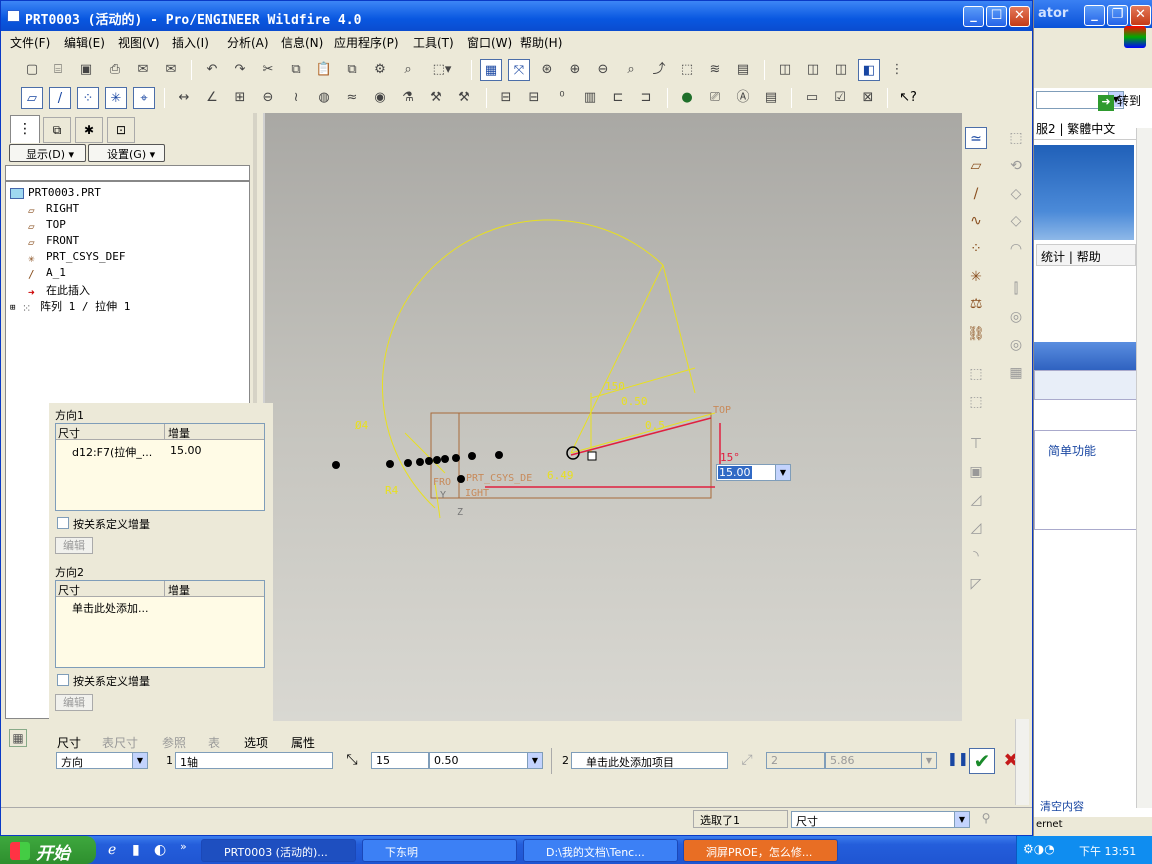 The width and height of the screenshot is (1152, 864). I want to click on close-button: ✕, so click(1019, 16).